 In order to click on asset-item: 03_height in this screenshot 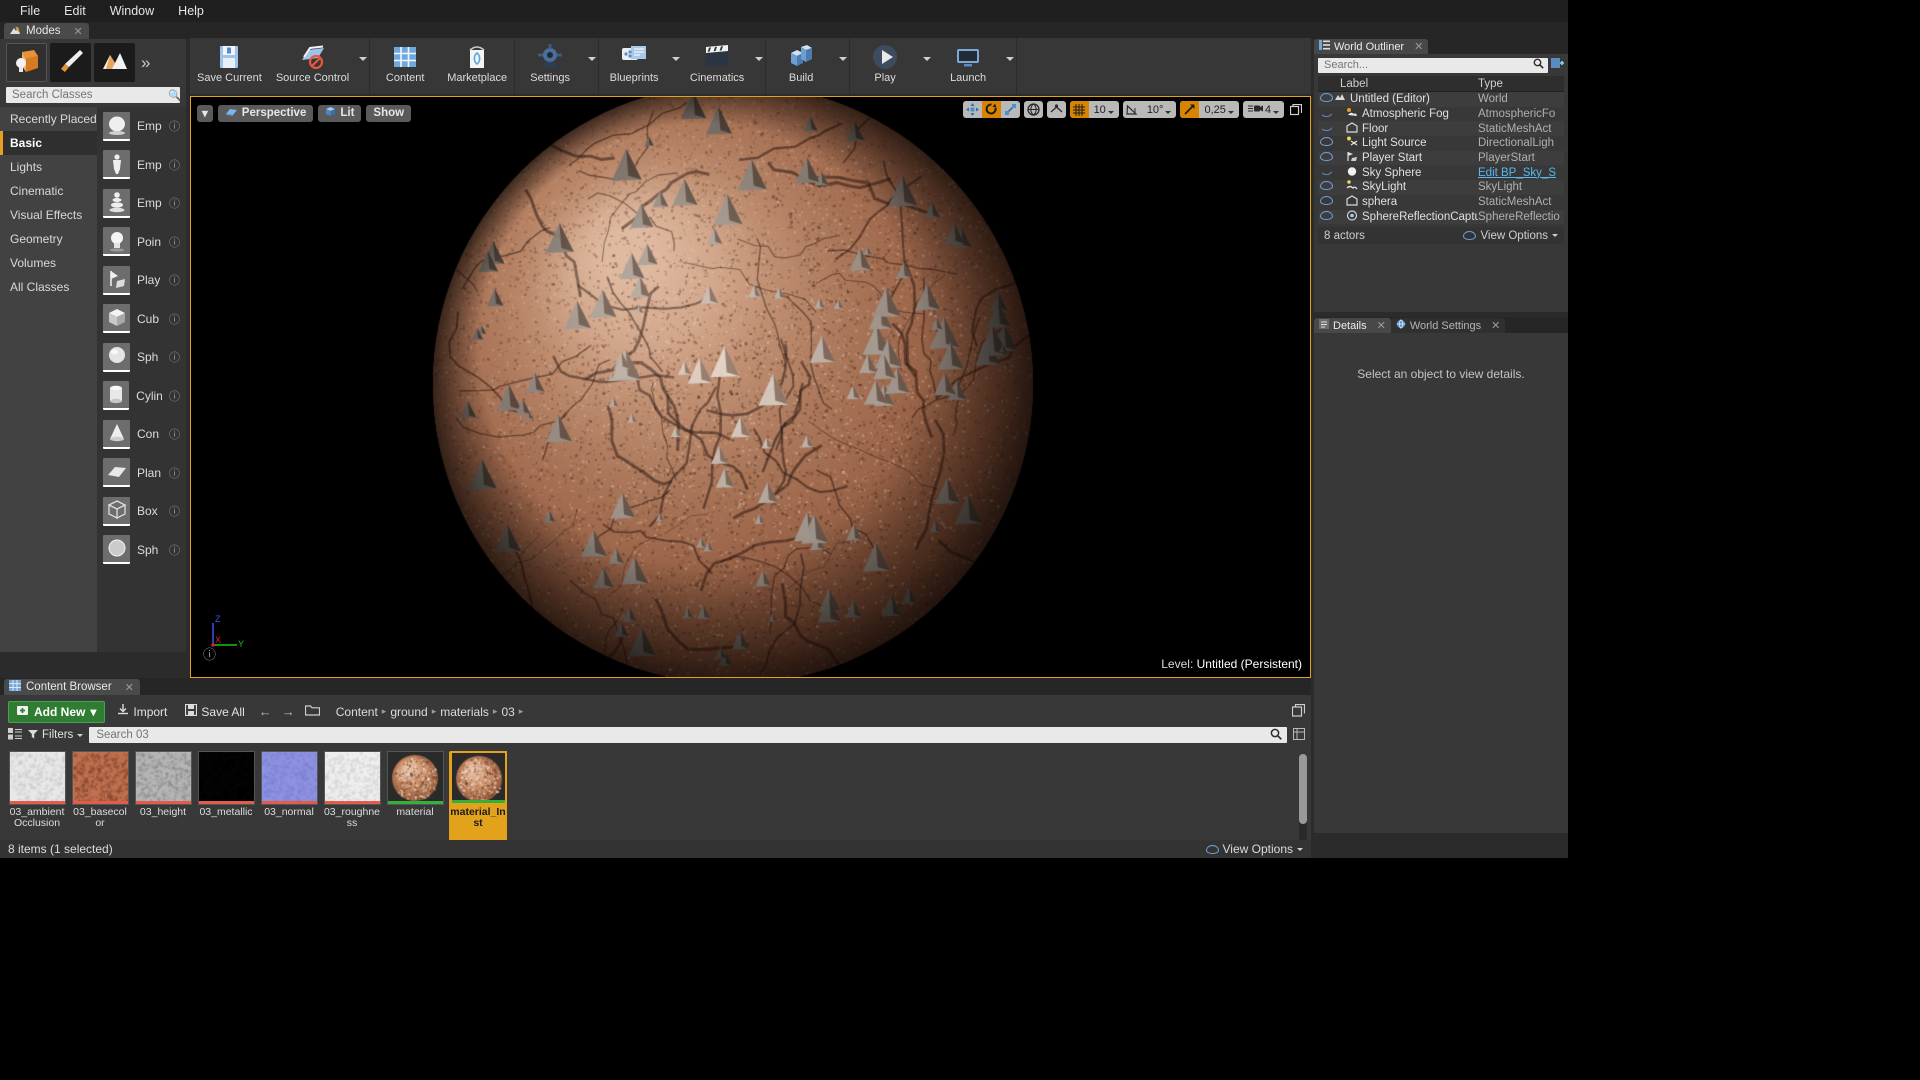, I will do `click(163, 800)`.